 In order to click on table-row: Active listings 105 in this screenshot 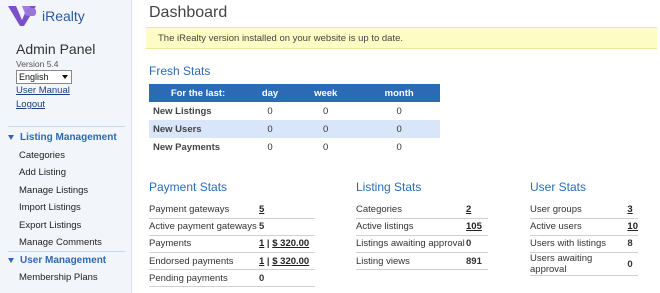, I will do `click(422, 227)`.